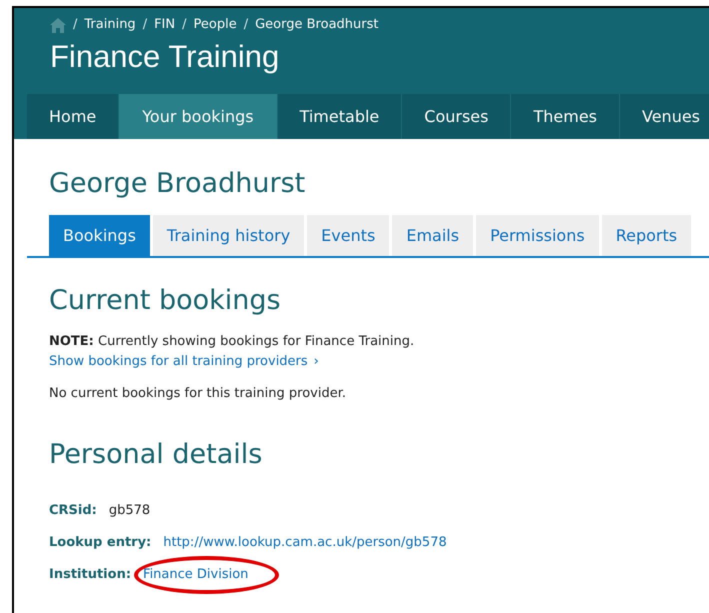  What do you see at coordinates (198, 394) in the screenshot?
I see `empty-message: No current bookings for this training provider.` at bounding box center [198, 394].